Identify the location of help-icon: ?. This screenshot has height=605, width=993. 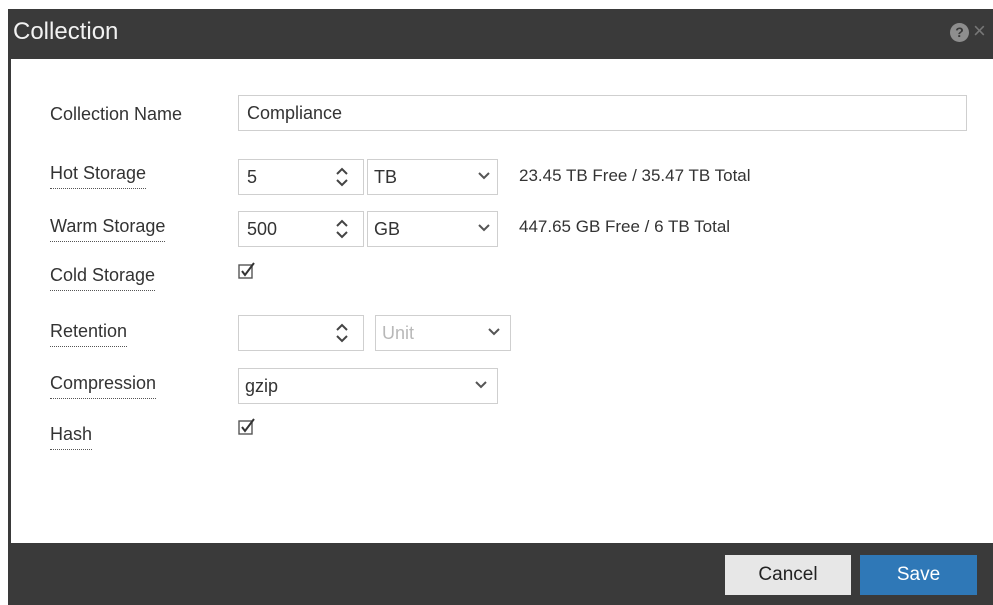
(959, 32).